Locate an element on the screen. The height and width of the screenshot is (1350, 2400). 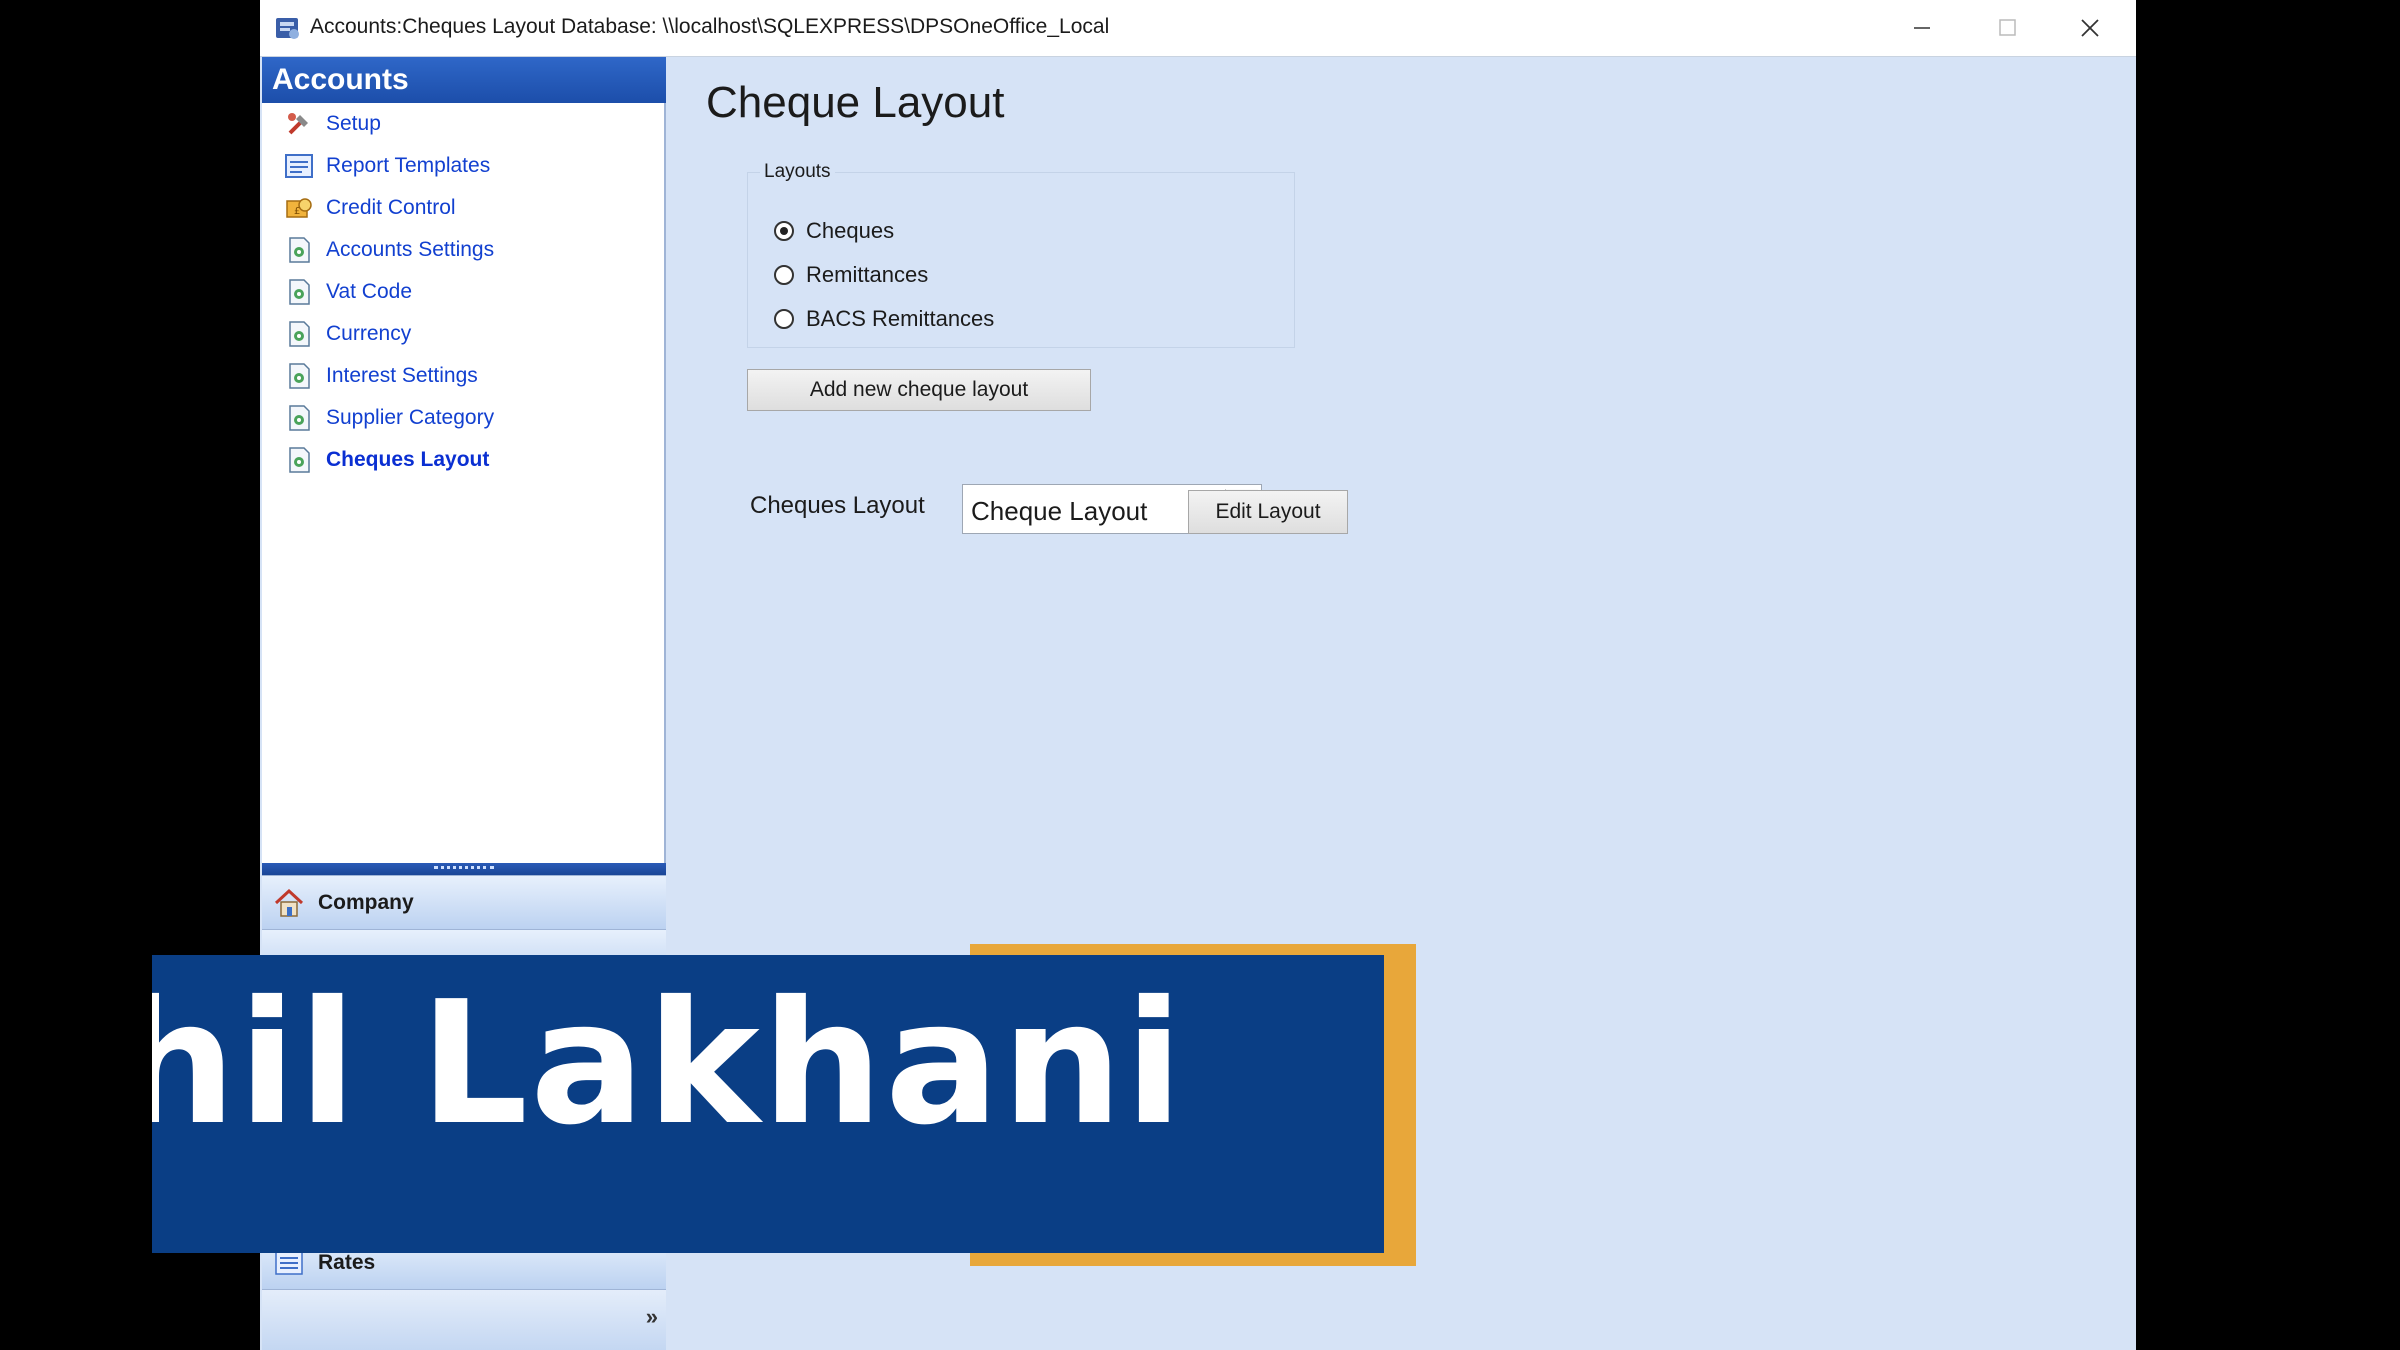
radio-label: Remittances is located at coordinates (867, 274).